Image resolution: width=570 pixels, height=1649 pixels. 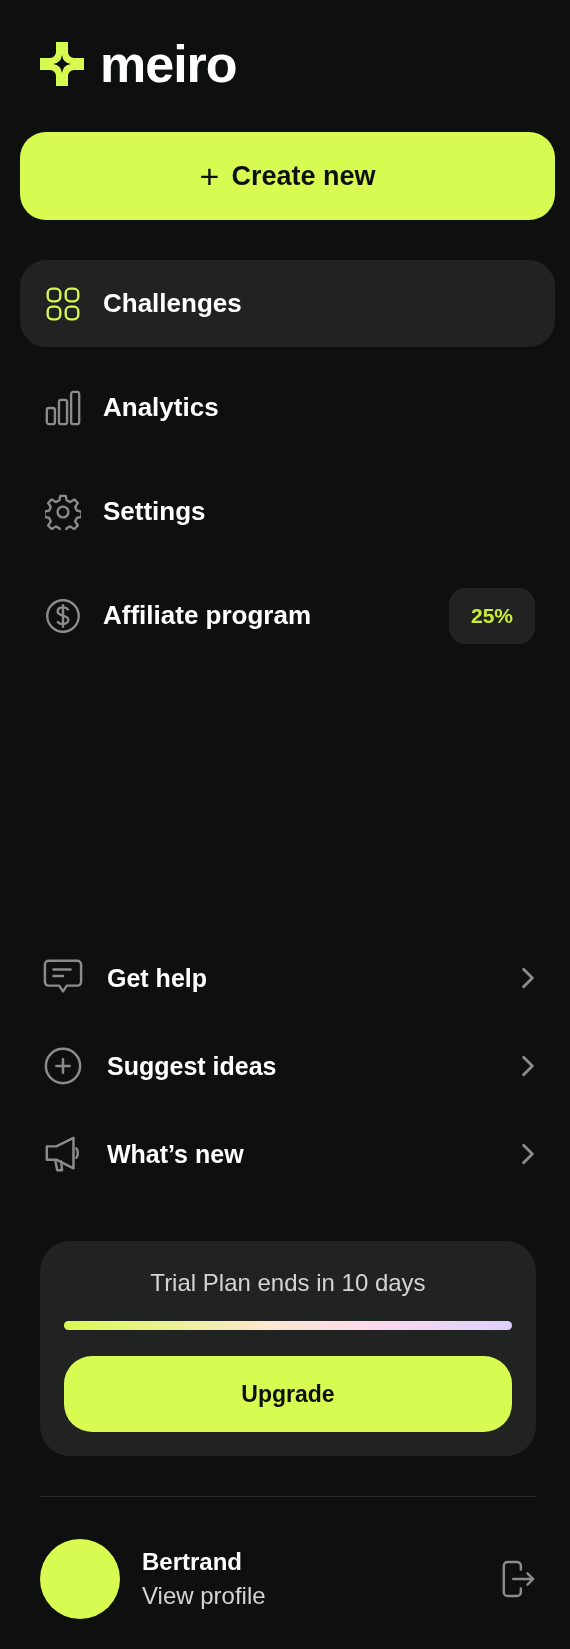 I want to click on plus-circle-icon, so click(x=63, y=1066).